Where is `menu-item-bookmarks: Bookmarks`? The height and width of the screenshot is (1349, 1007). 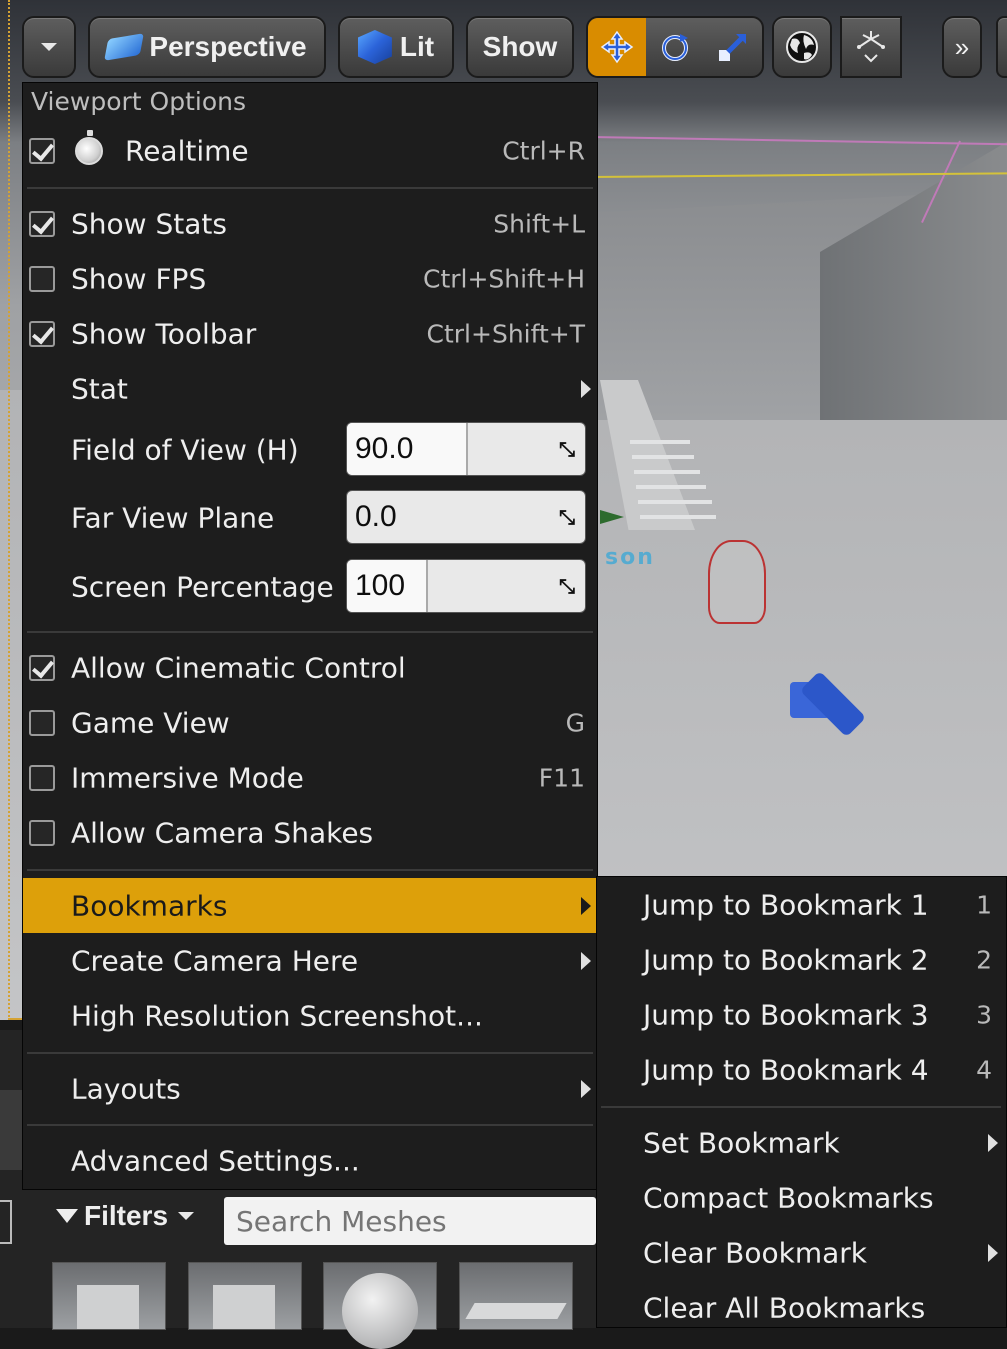
menu-item-bookmarks: Bookmarks is located at coordinates (311, 905).